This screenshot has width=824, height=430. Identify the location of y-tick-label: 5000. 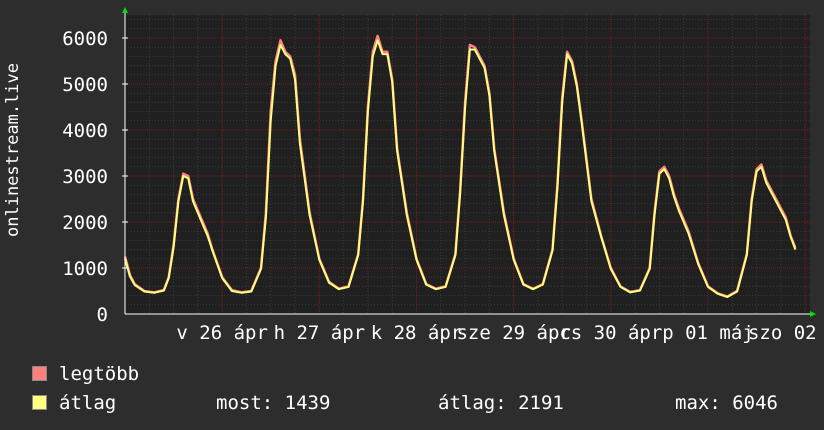
(85, 85).